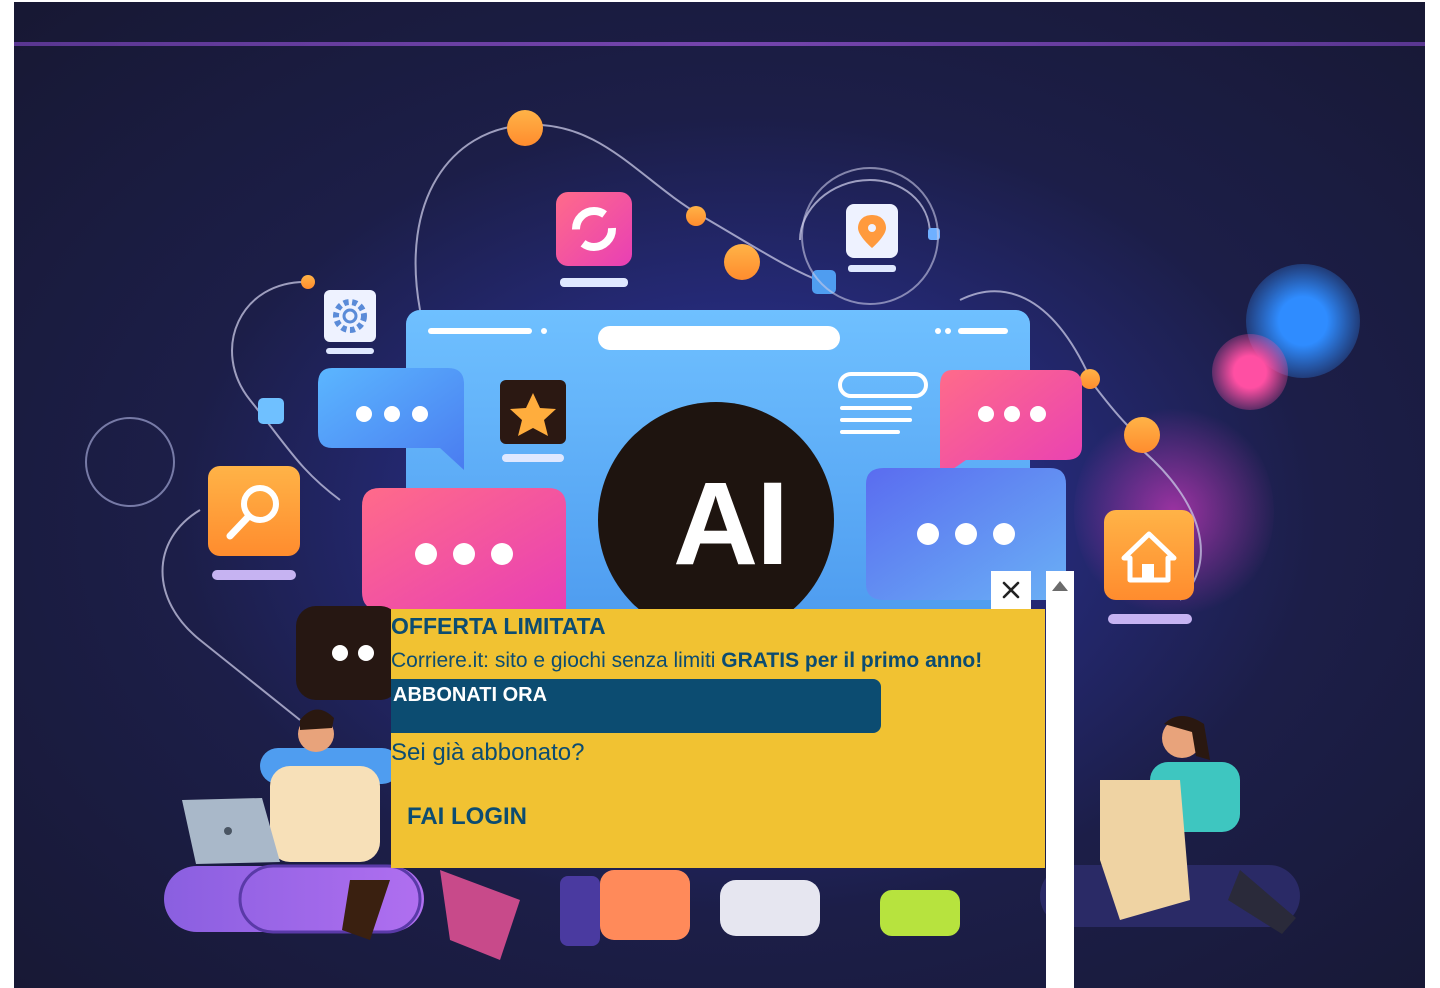  What do you see at coordinates (852, 660) in the screenshot?
I see `offer-text-highlight: GRATIS per il primo anno!` at bounding box center [852, 660].